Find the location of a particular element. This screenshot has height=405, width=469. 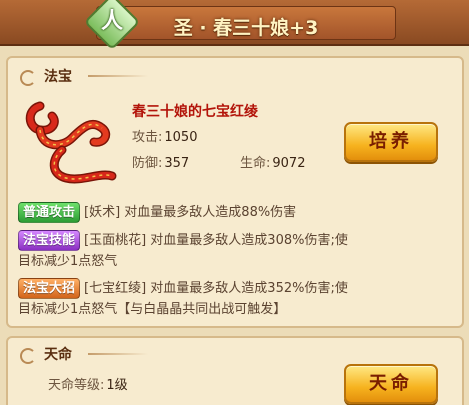

type-badge-char: 人 is located at coordinates (111, 21).